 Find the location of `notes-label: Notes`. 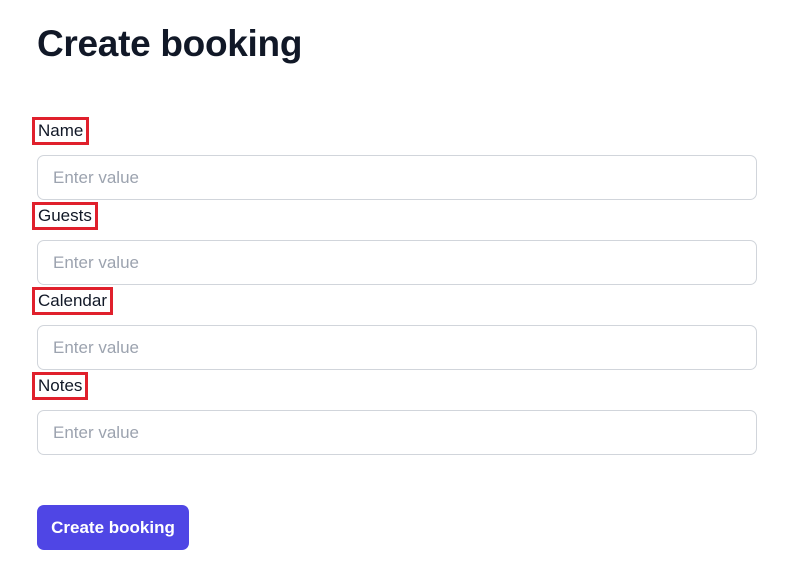

notes-label: Notes is located at coordinates (60, 386).